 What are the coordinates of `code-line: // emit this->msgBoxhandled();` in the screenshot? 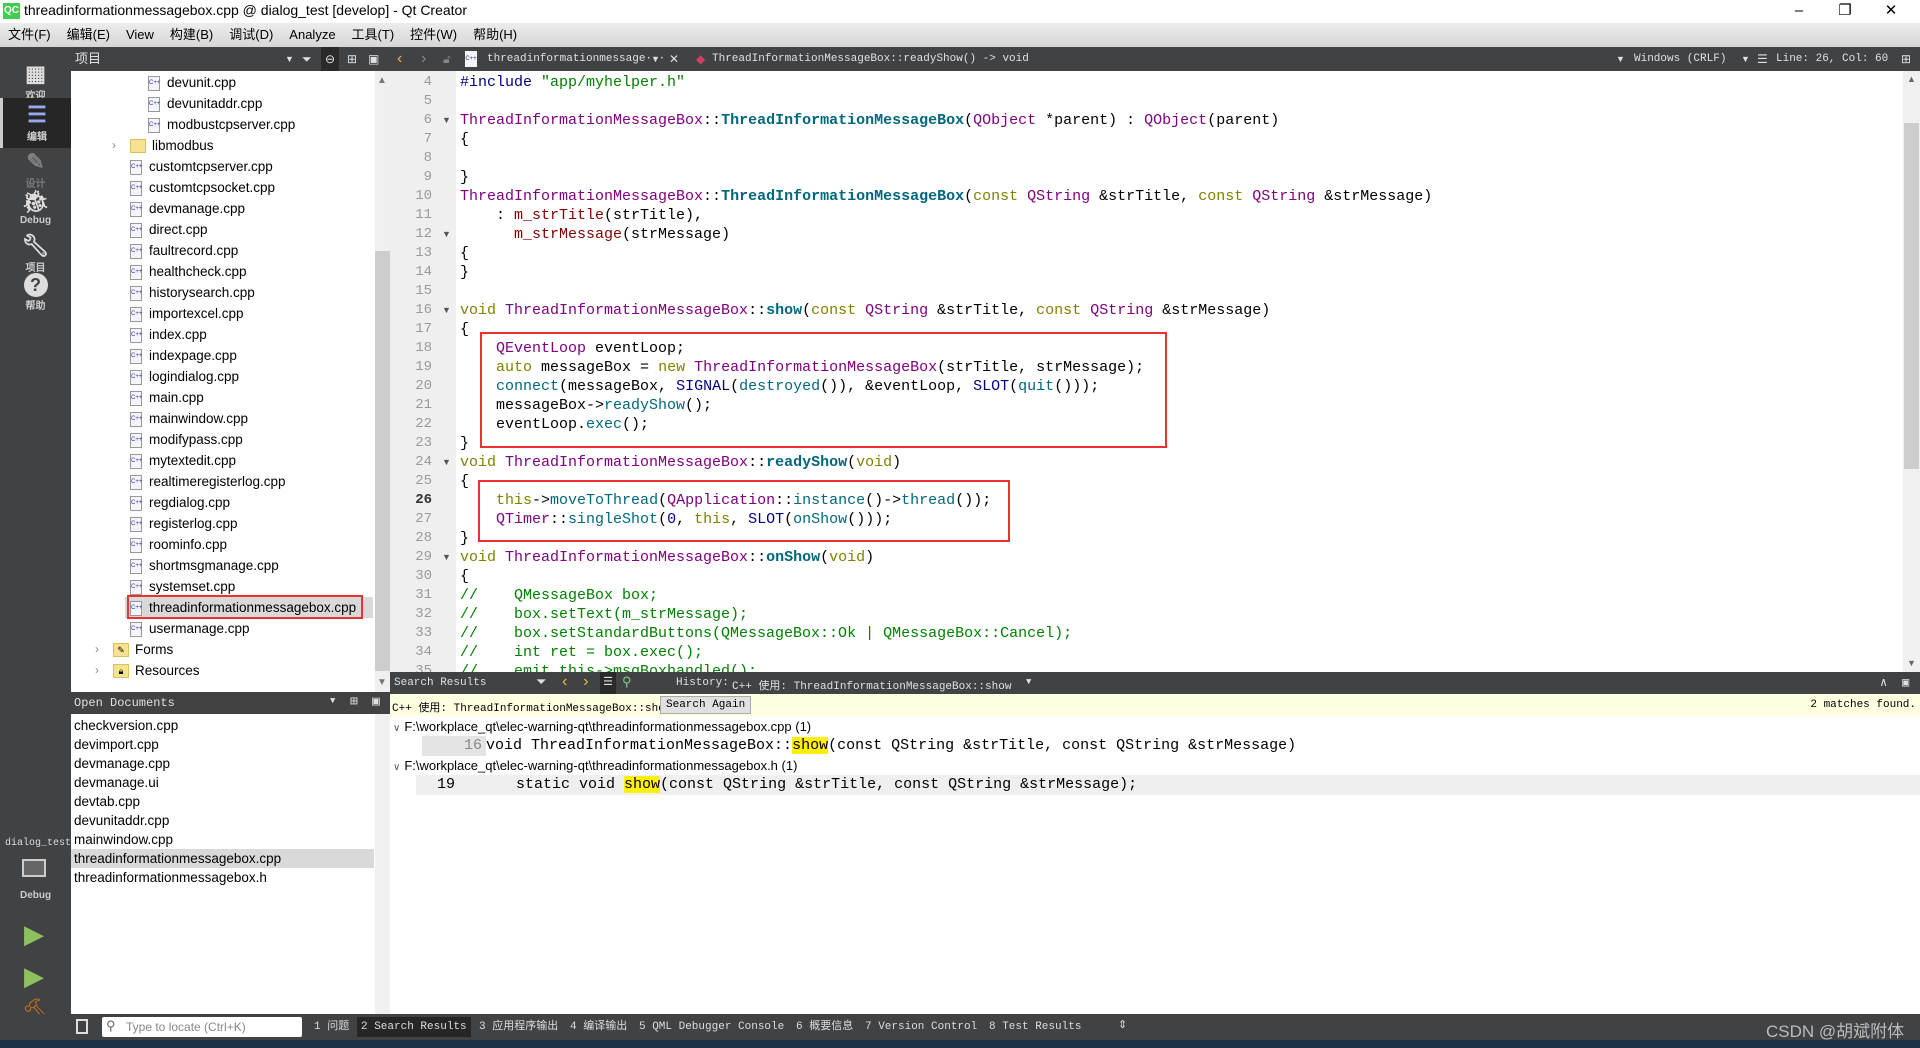 It's located at (608, 667).